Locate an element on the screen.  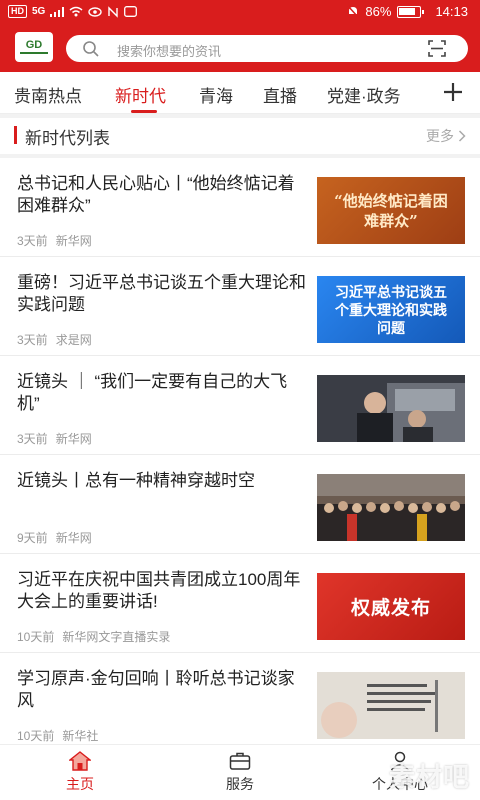
section-title: 新时代列表 is located at coordinates (67, 138).